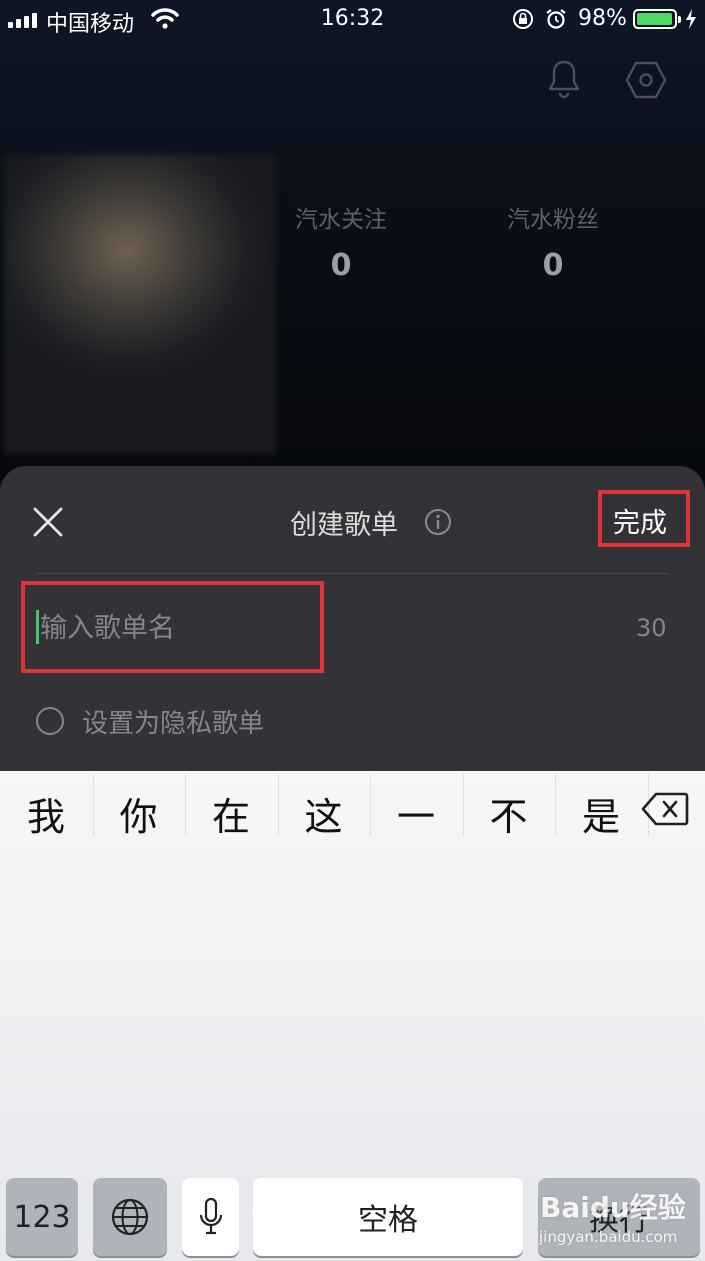 Image resolution: width=705 pixels, height=1261 pixels. I want to click on following-count: 0, so click(341, 265).